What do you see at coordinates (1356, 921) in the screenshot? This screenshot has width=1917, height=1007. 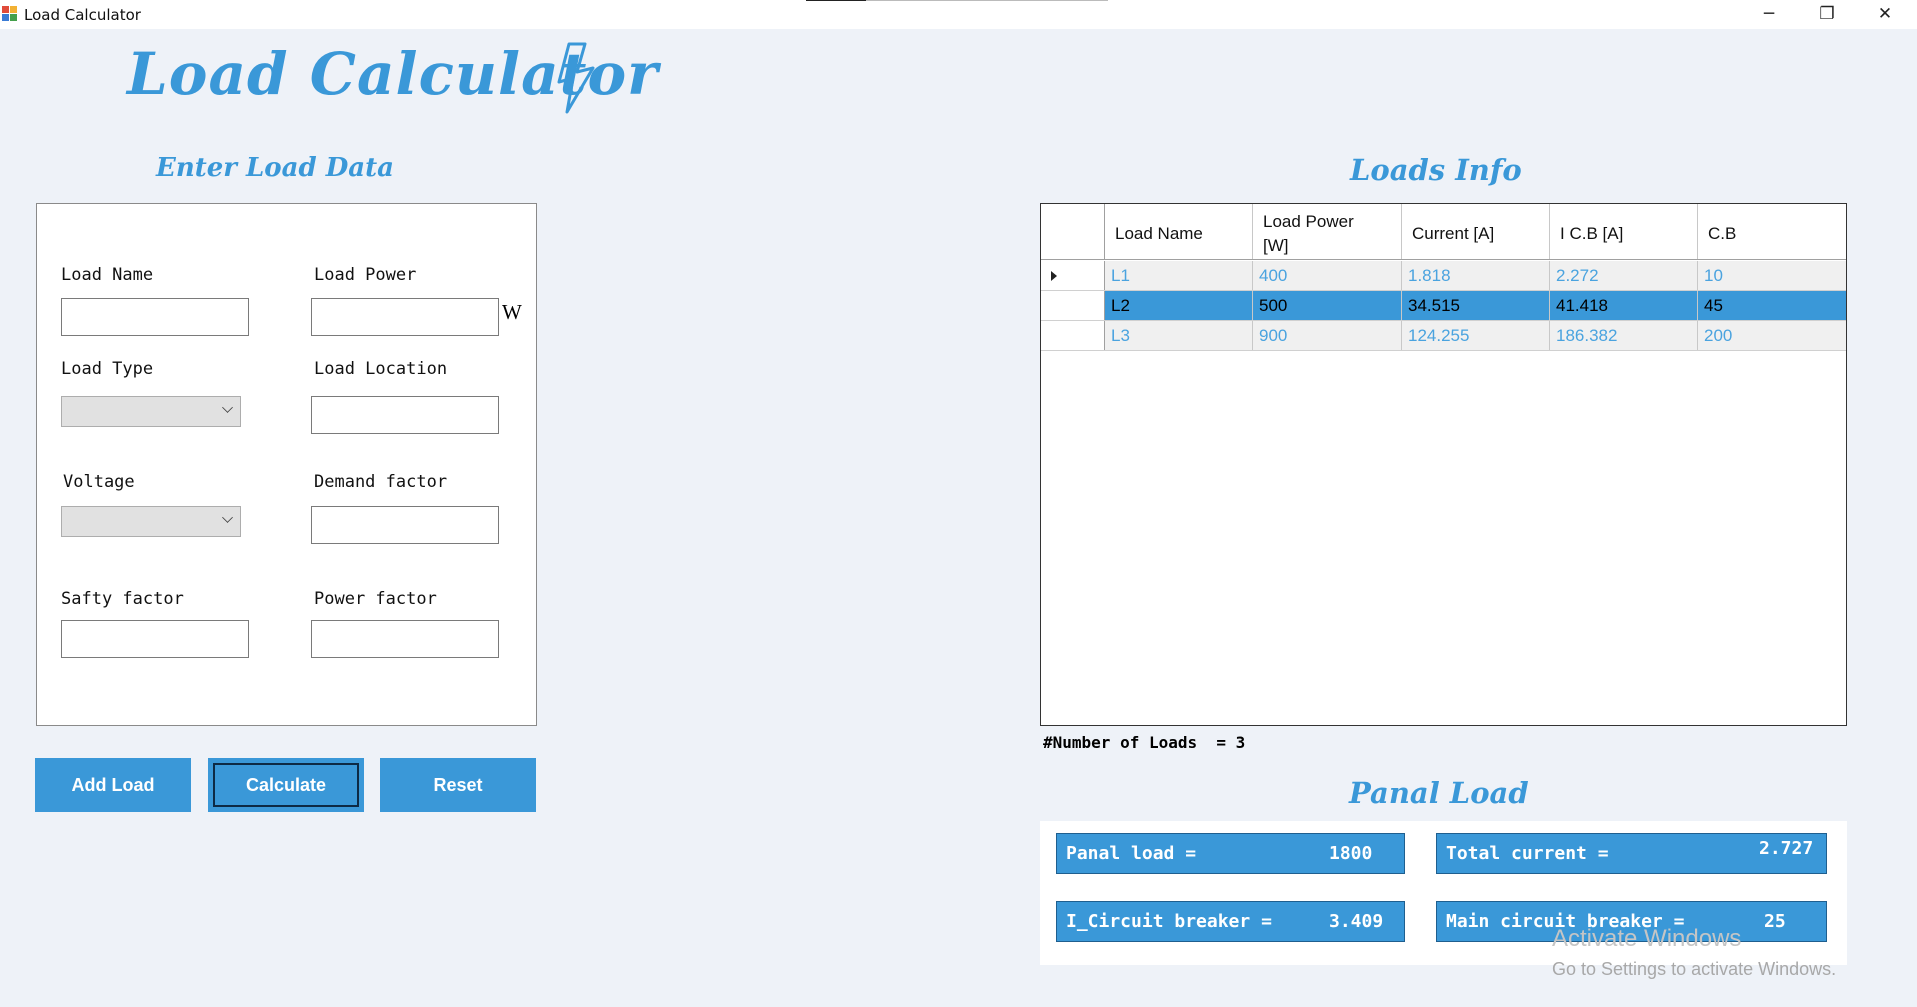 I see `i-circuit-breaker-value: 3.409` at bounding box center [1356, 921].